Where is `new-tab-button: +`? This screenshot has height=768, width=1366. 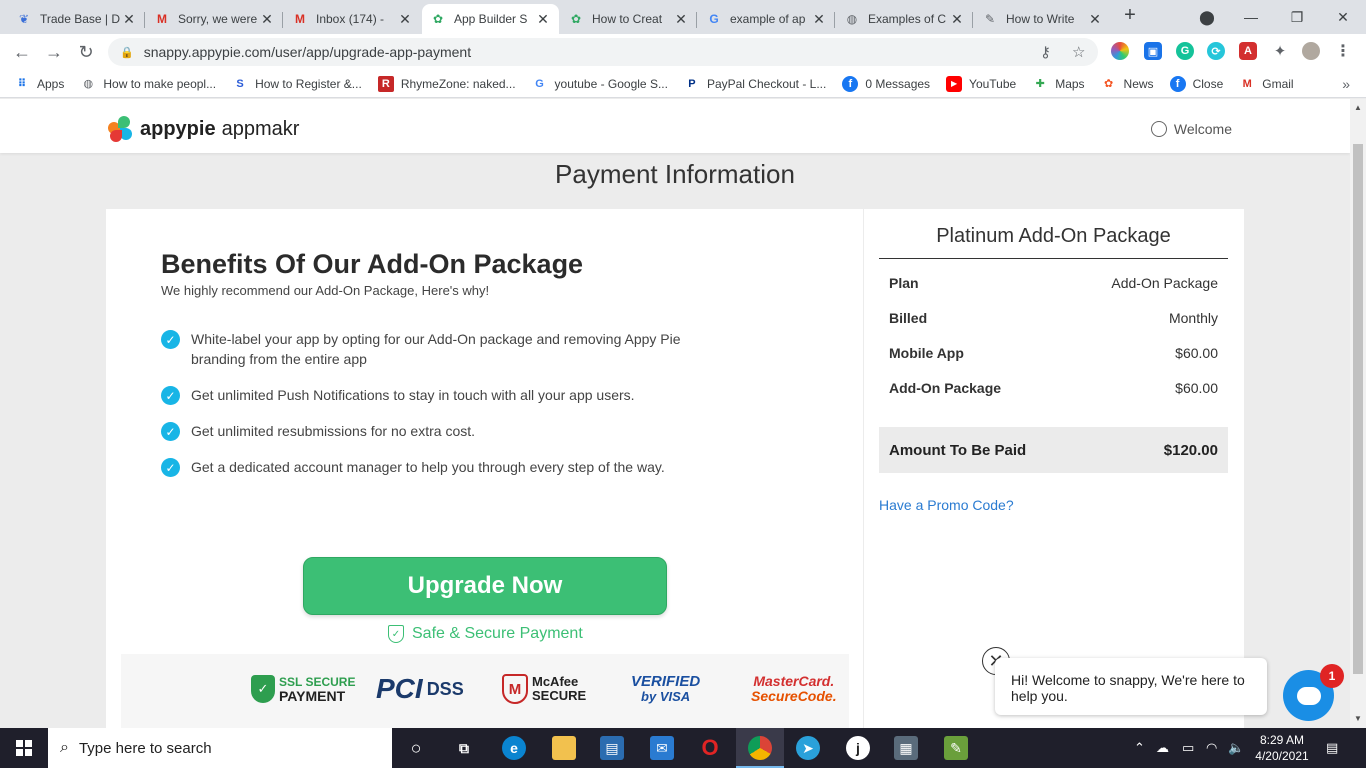 new-tab-button: + is located at coordinates (1130, 17).